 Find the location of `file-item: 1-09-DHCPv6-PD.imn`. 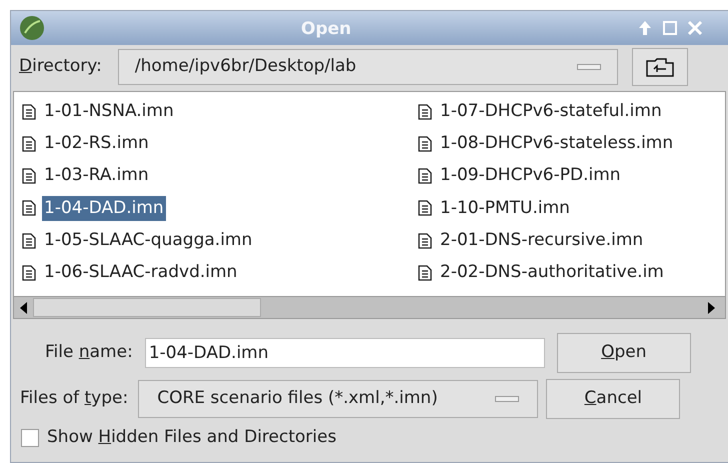

file-item: 1-09-DHCPv6-PD.imn is located at coordinates (530, 176).